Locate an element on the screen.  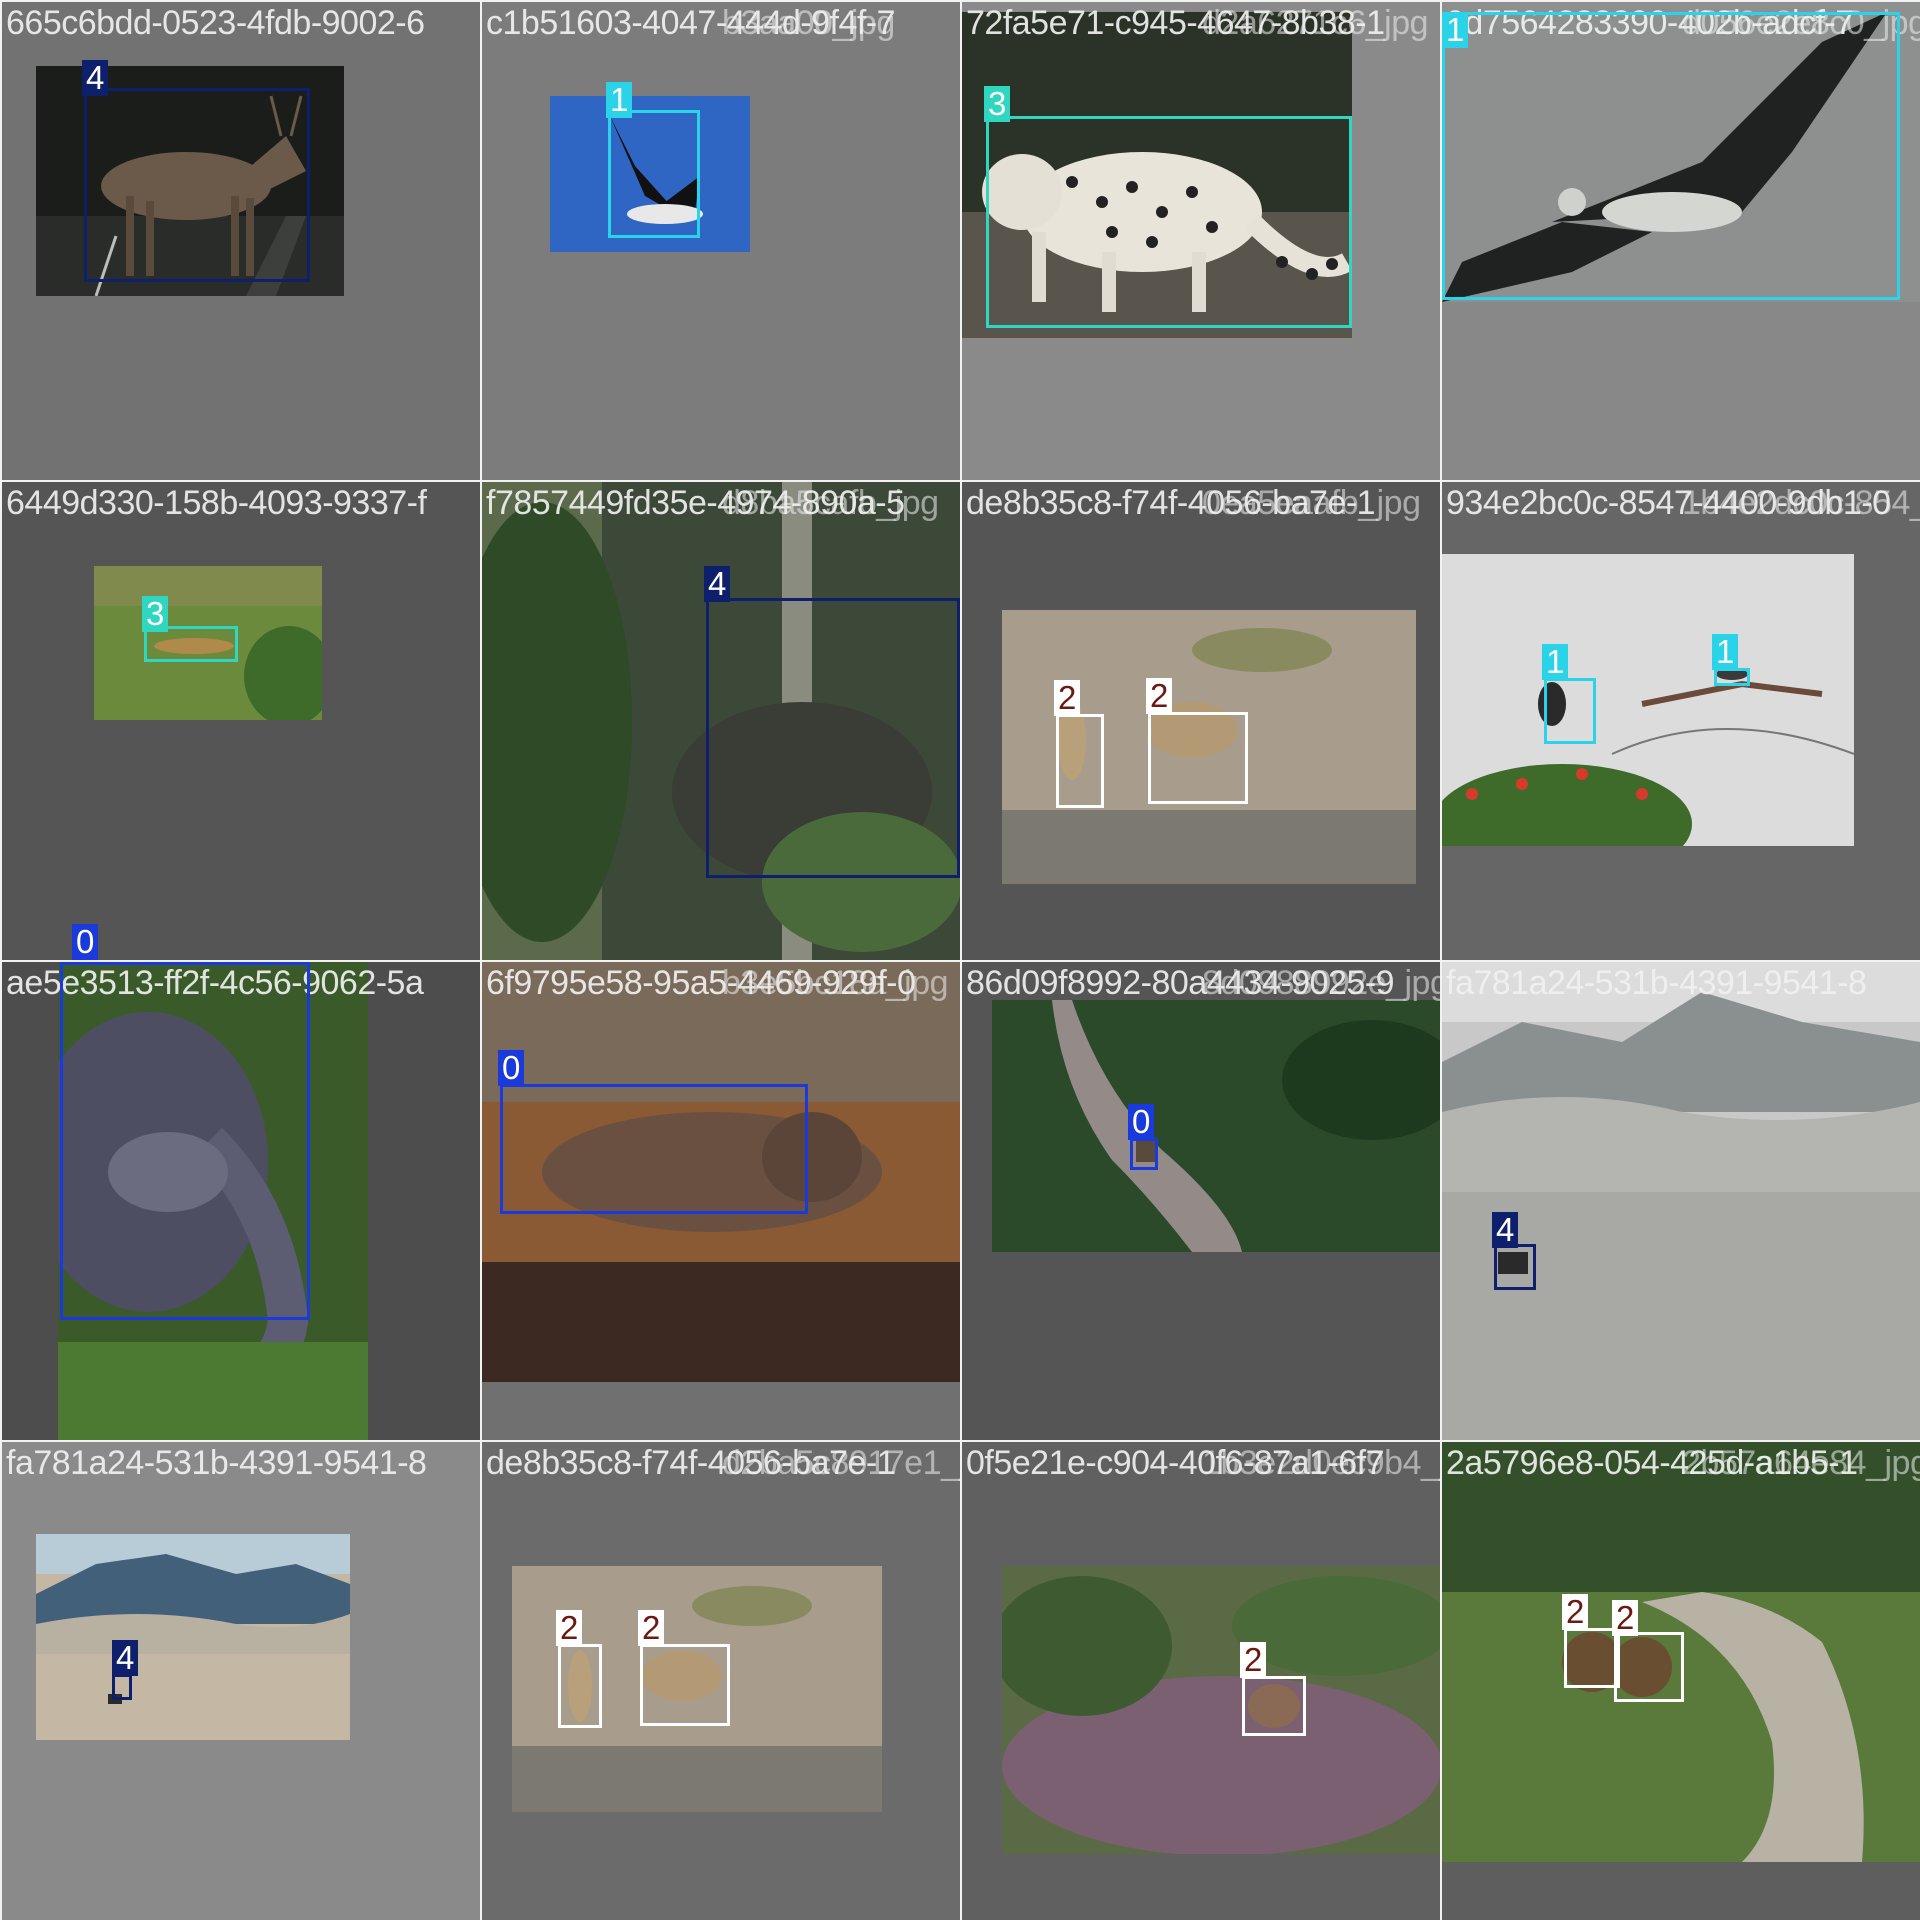
tile-9: ae5e3513-ff2f-4c56-9062-5a is located at coordinates (241, 1201).